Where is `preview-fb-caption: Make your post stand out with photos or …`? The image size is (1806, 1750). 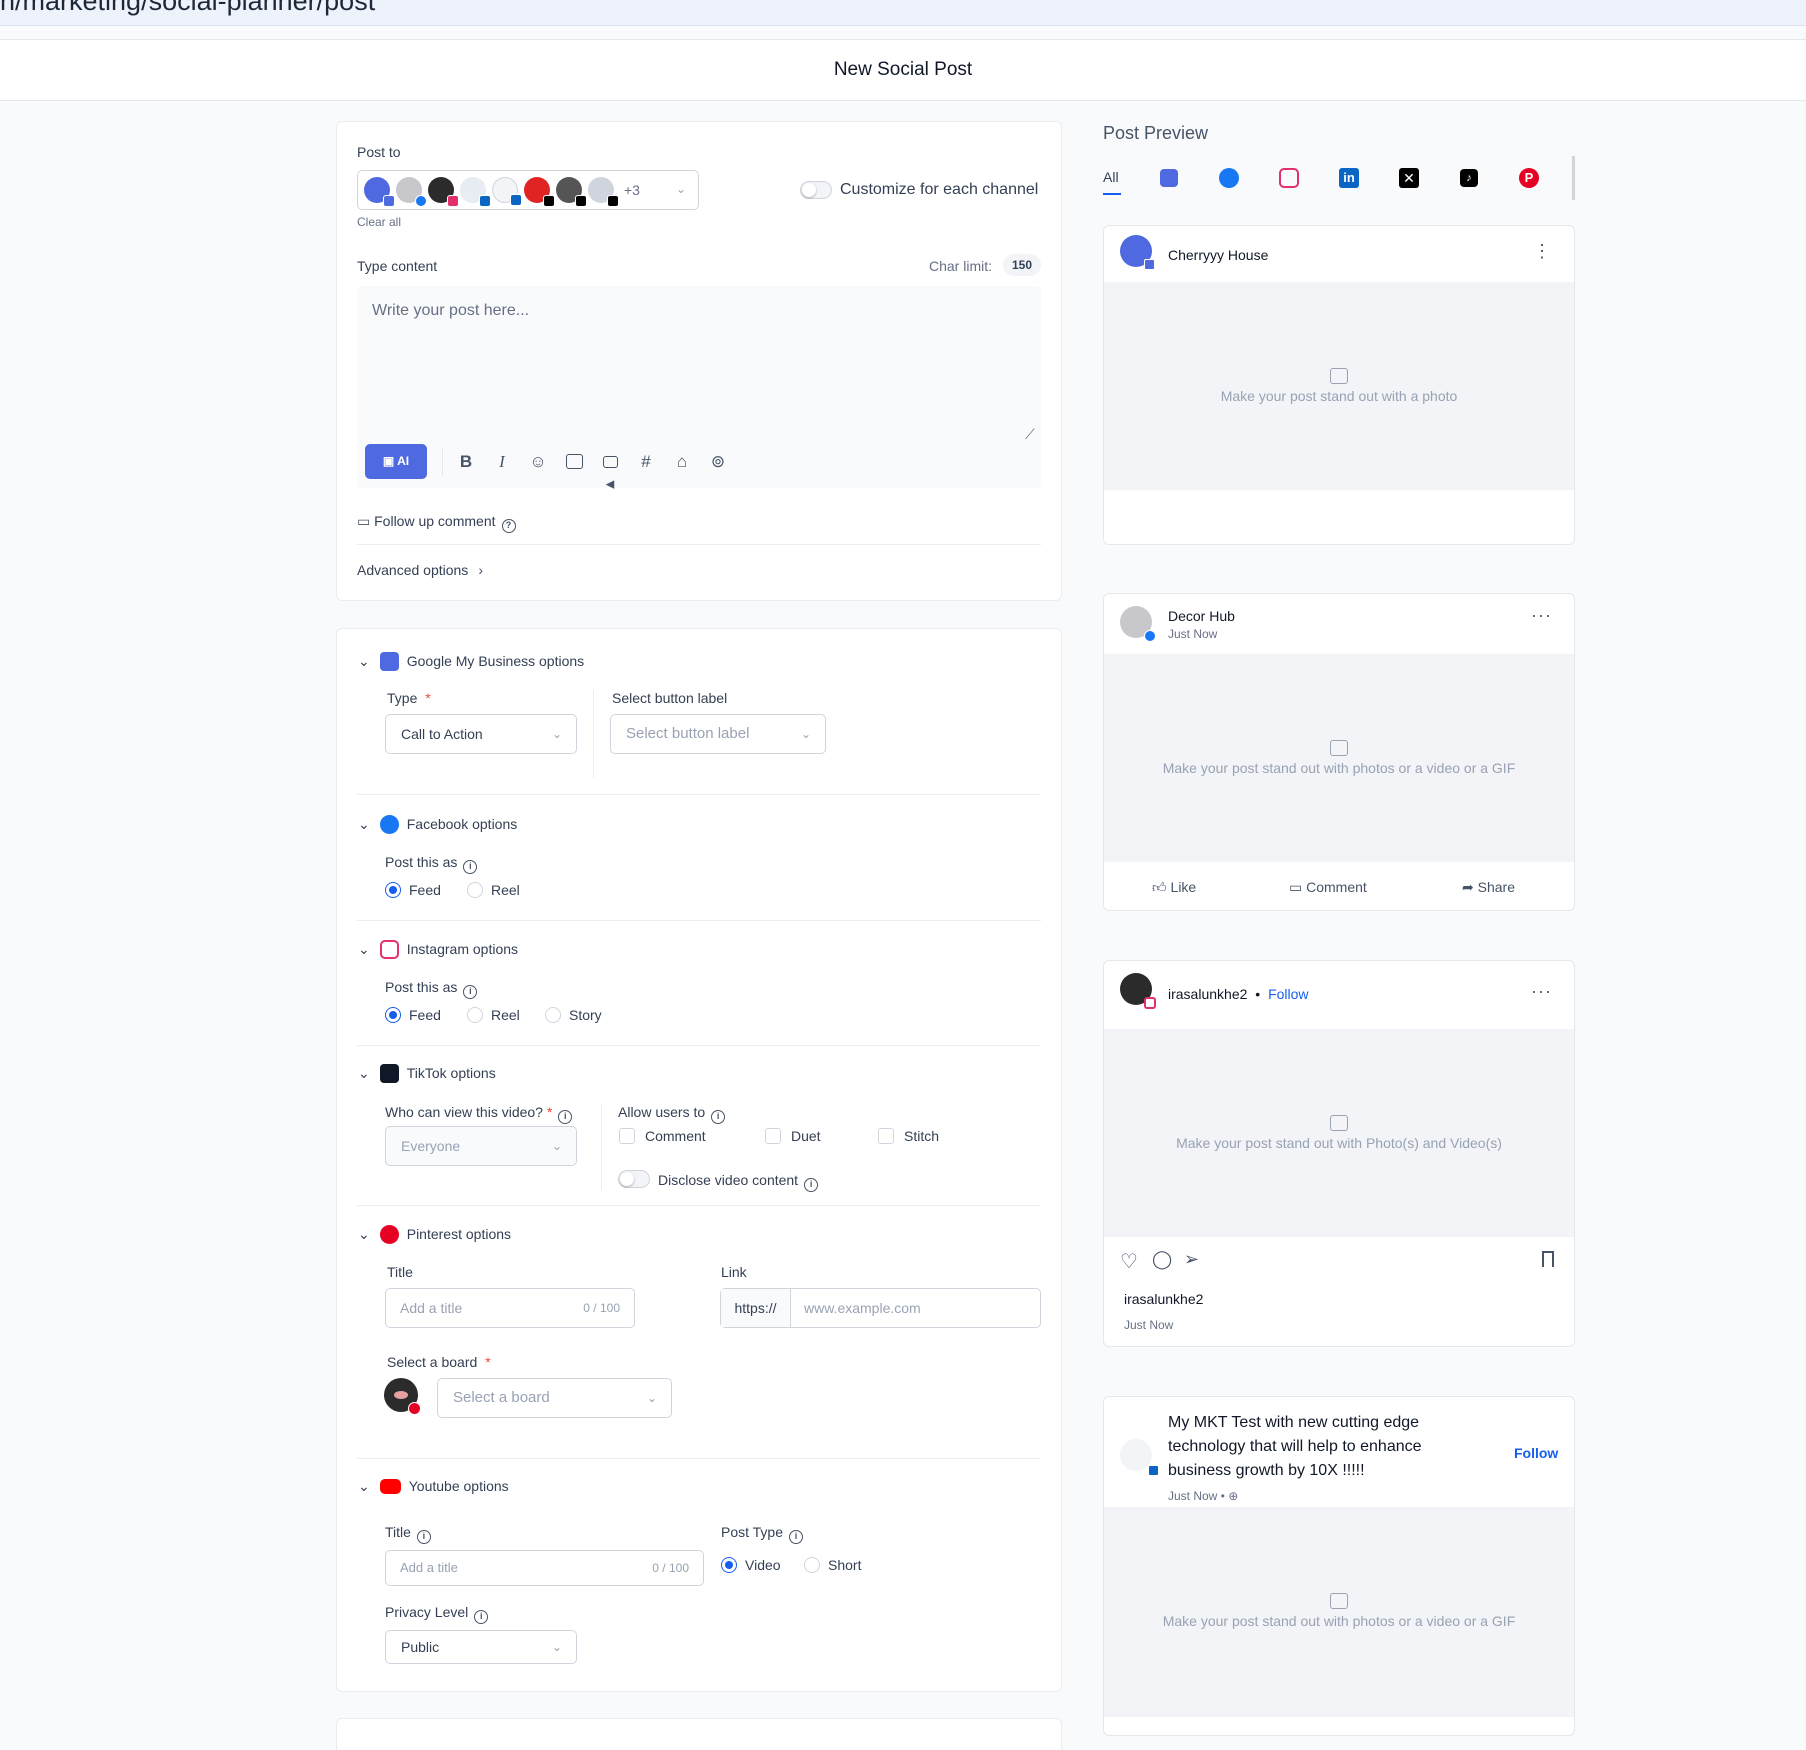
preview-fb-caption: Make your post stand out with photos or … is located at coordinates (1339, 768).